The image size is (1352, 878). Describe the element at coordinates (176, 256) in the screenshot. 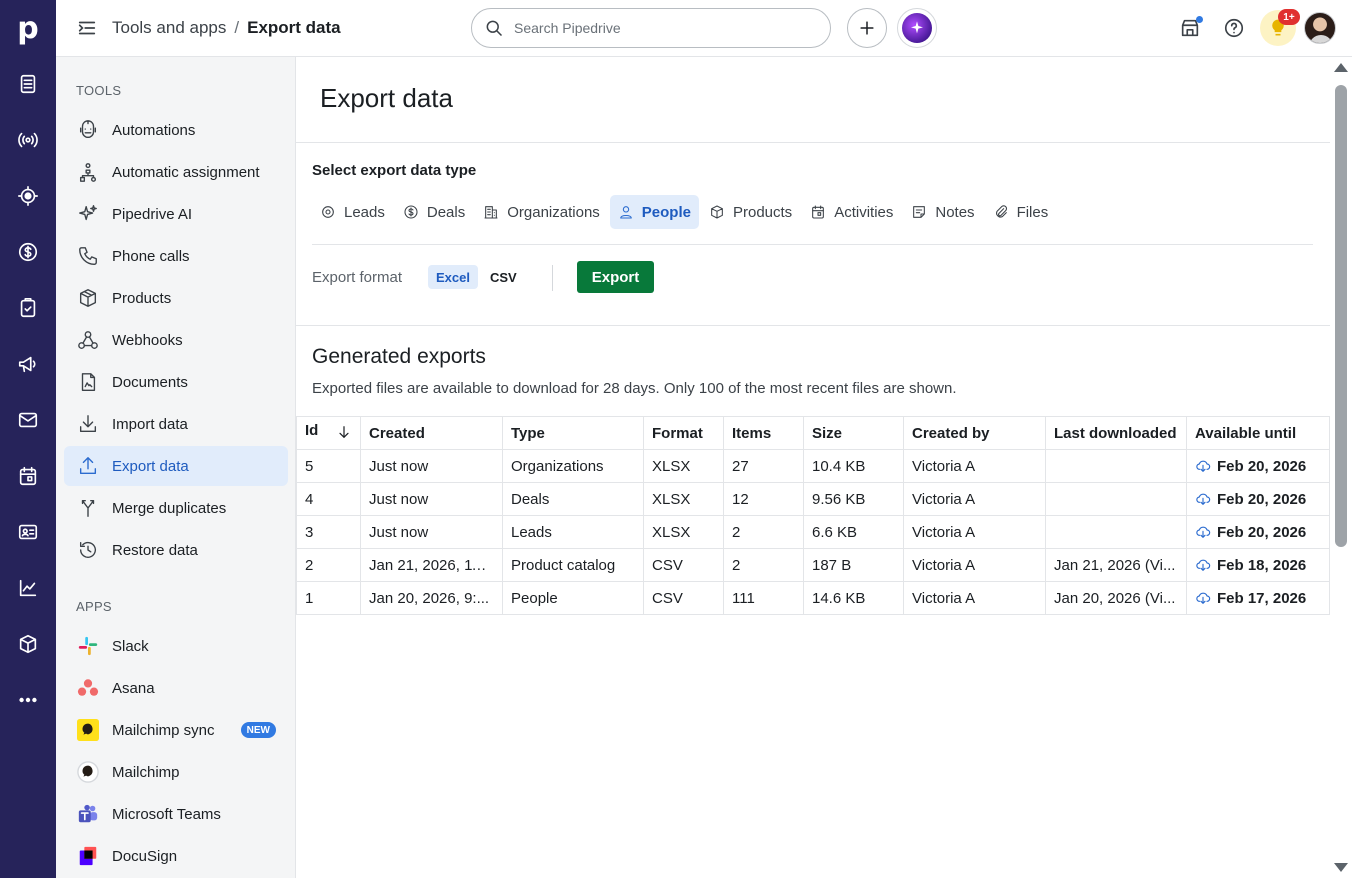

I see `sidebar-item-phone-calls: Phone calls` at that location.